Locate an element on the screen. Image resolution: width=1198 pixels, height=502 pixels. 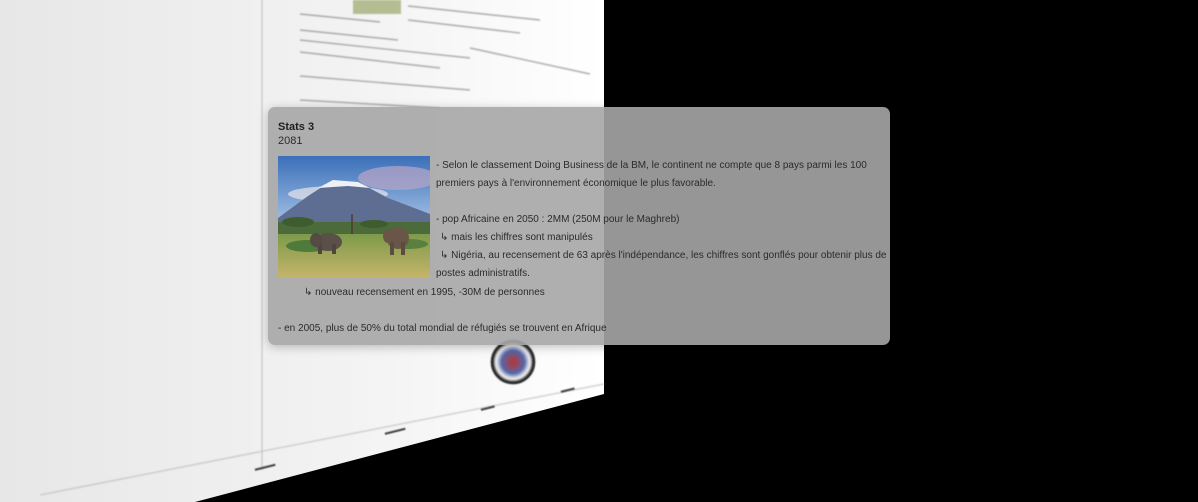
seal-emblem-icon is located at coordinates (513, 362).